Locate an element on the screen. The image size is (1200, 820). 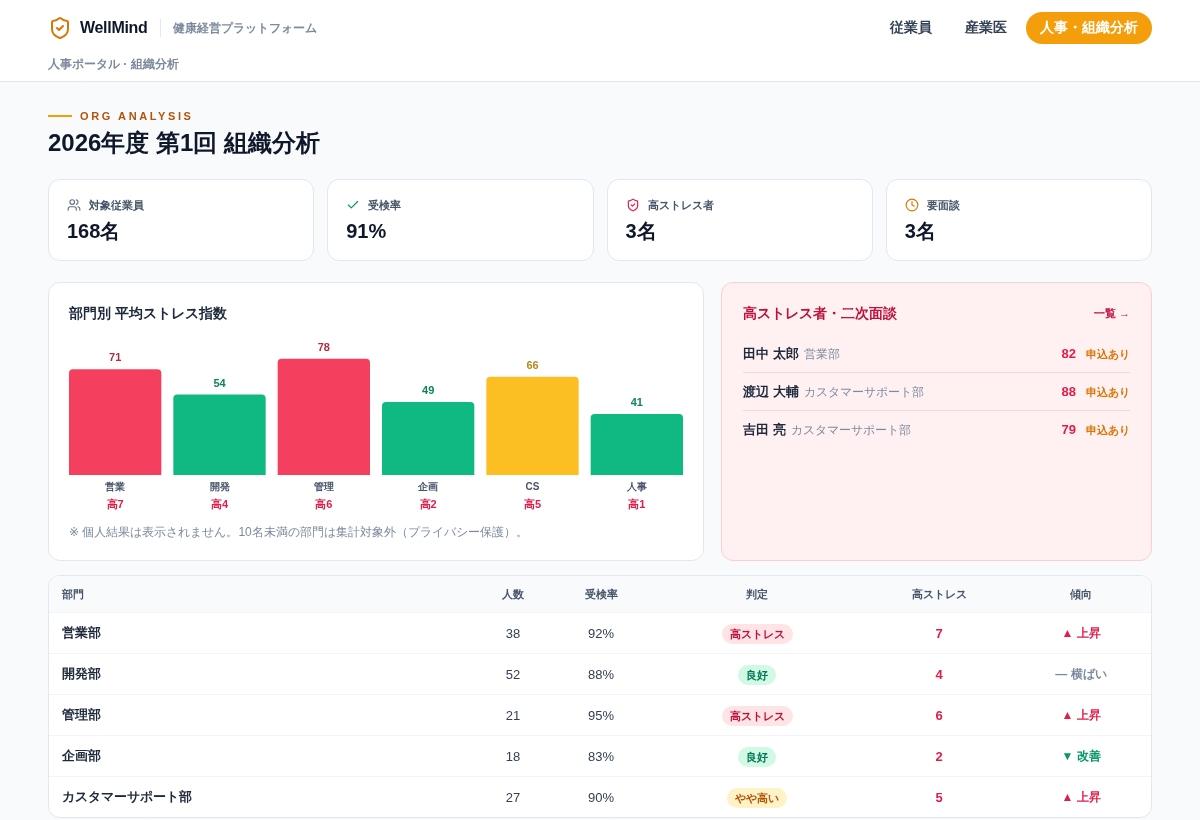
table-cell: 2 is located at coordinates (939, 756).